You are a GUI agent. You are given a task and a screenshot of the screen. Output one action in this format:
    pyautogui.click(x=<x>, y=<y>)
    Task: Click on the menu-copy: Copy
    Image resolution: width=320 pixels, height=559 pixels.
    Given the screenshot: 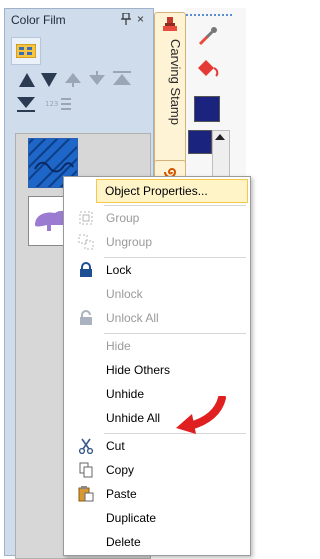 What is the action you would take?
    pyautogui.click(x=157, y=470)
    